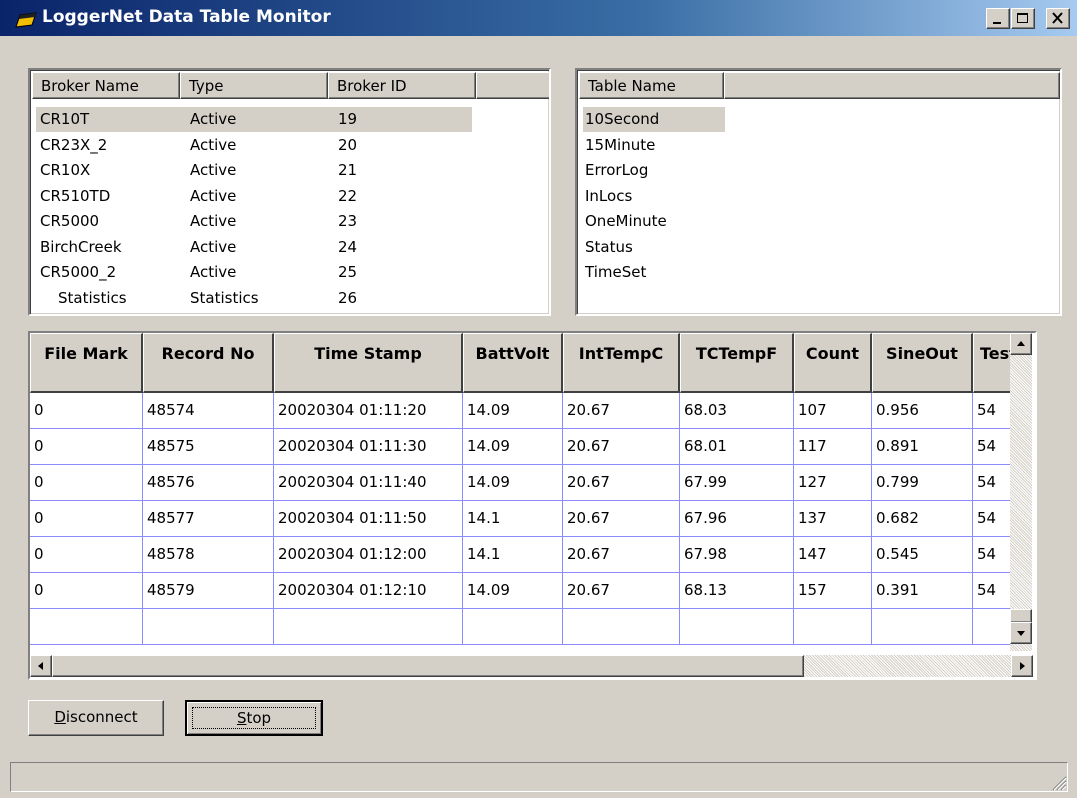  What do you see at coordinates (833, 519) in the screenshot?
I see `grid-cell: 137` at bounding box center [833, 519].